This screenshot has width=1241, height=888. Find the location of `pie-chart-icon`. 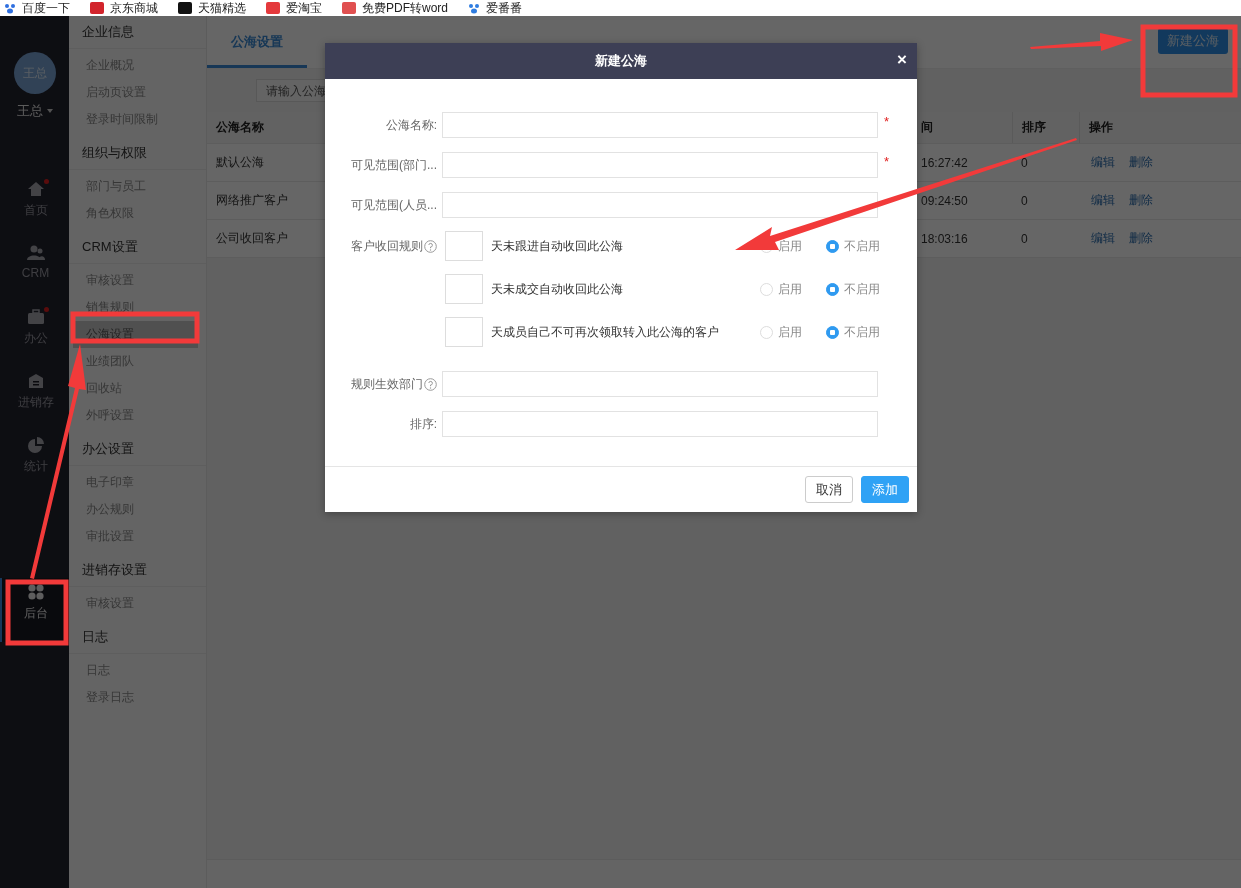

pie-chart-icon is located at coordinates (35, 445).